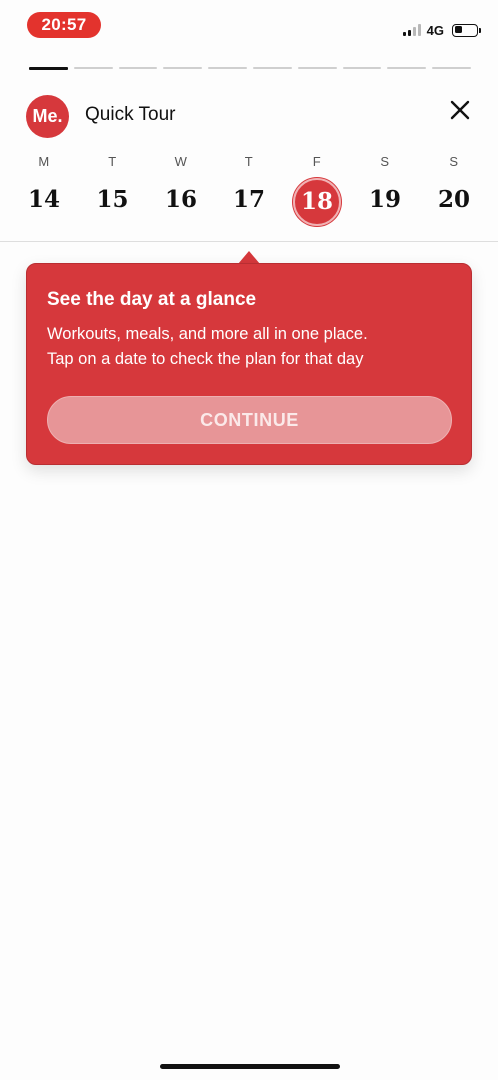  Describe the element at coordinates (384, 199) in the screenshot. I see `day-number: 19` at that location.